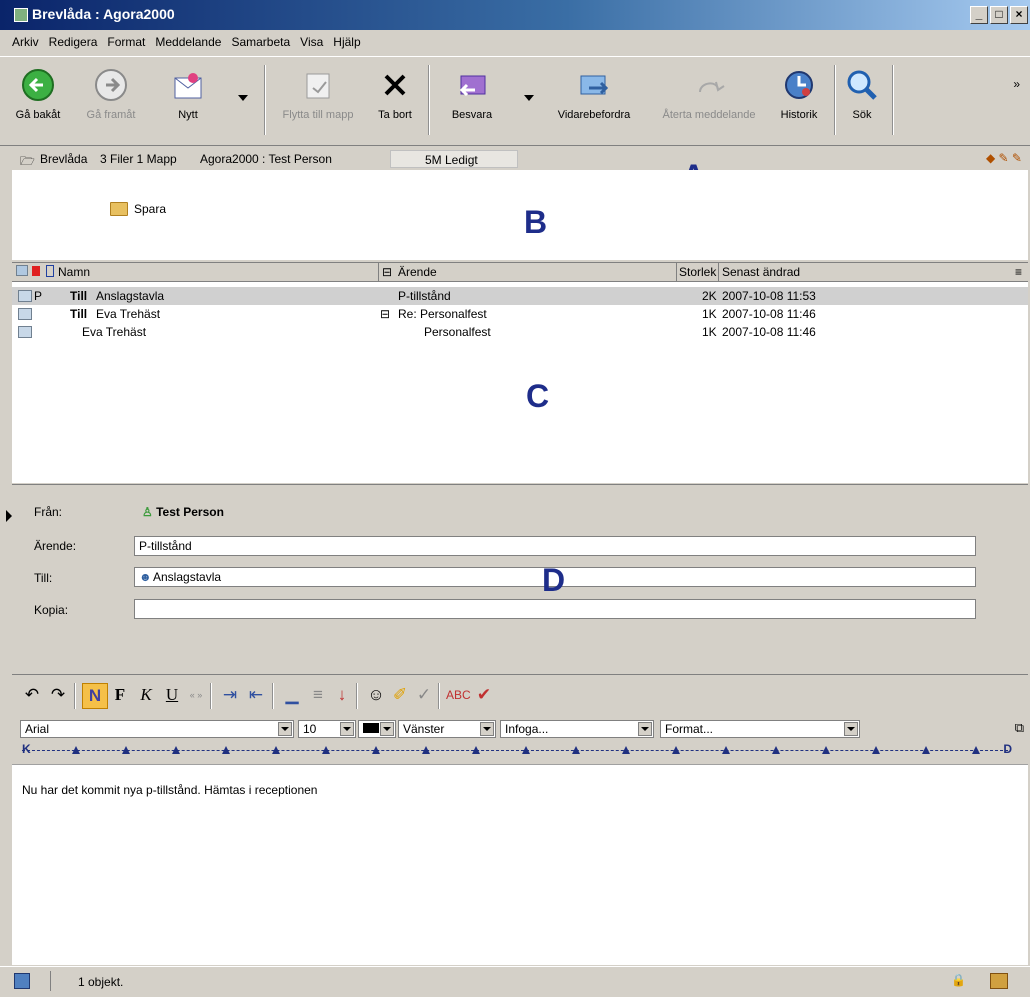 This screenshot has width=1030, height=997. I want to click on forward-arrow-icon, so click(111, 85).